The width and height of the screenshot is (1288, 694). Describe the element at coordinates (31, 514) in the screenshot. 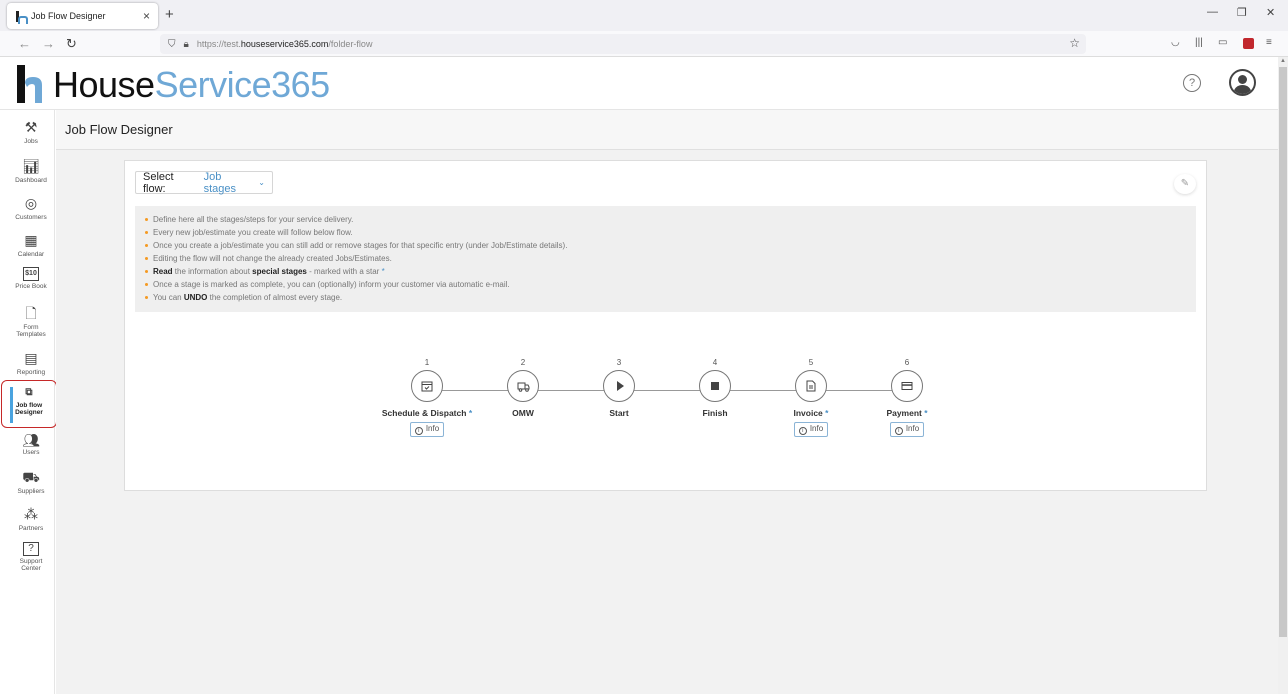

I see `partners-icon: ⁂` at that location.